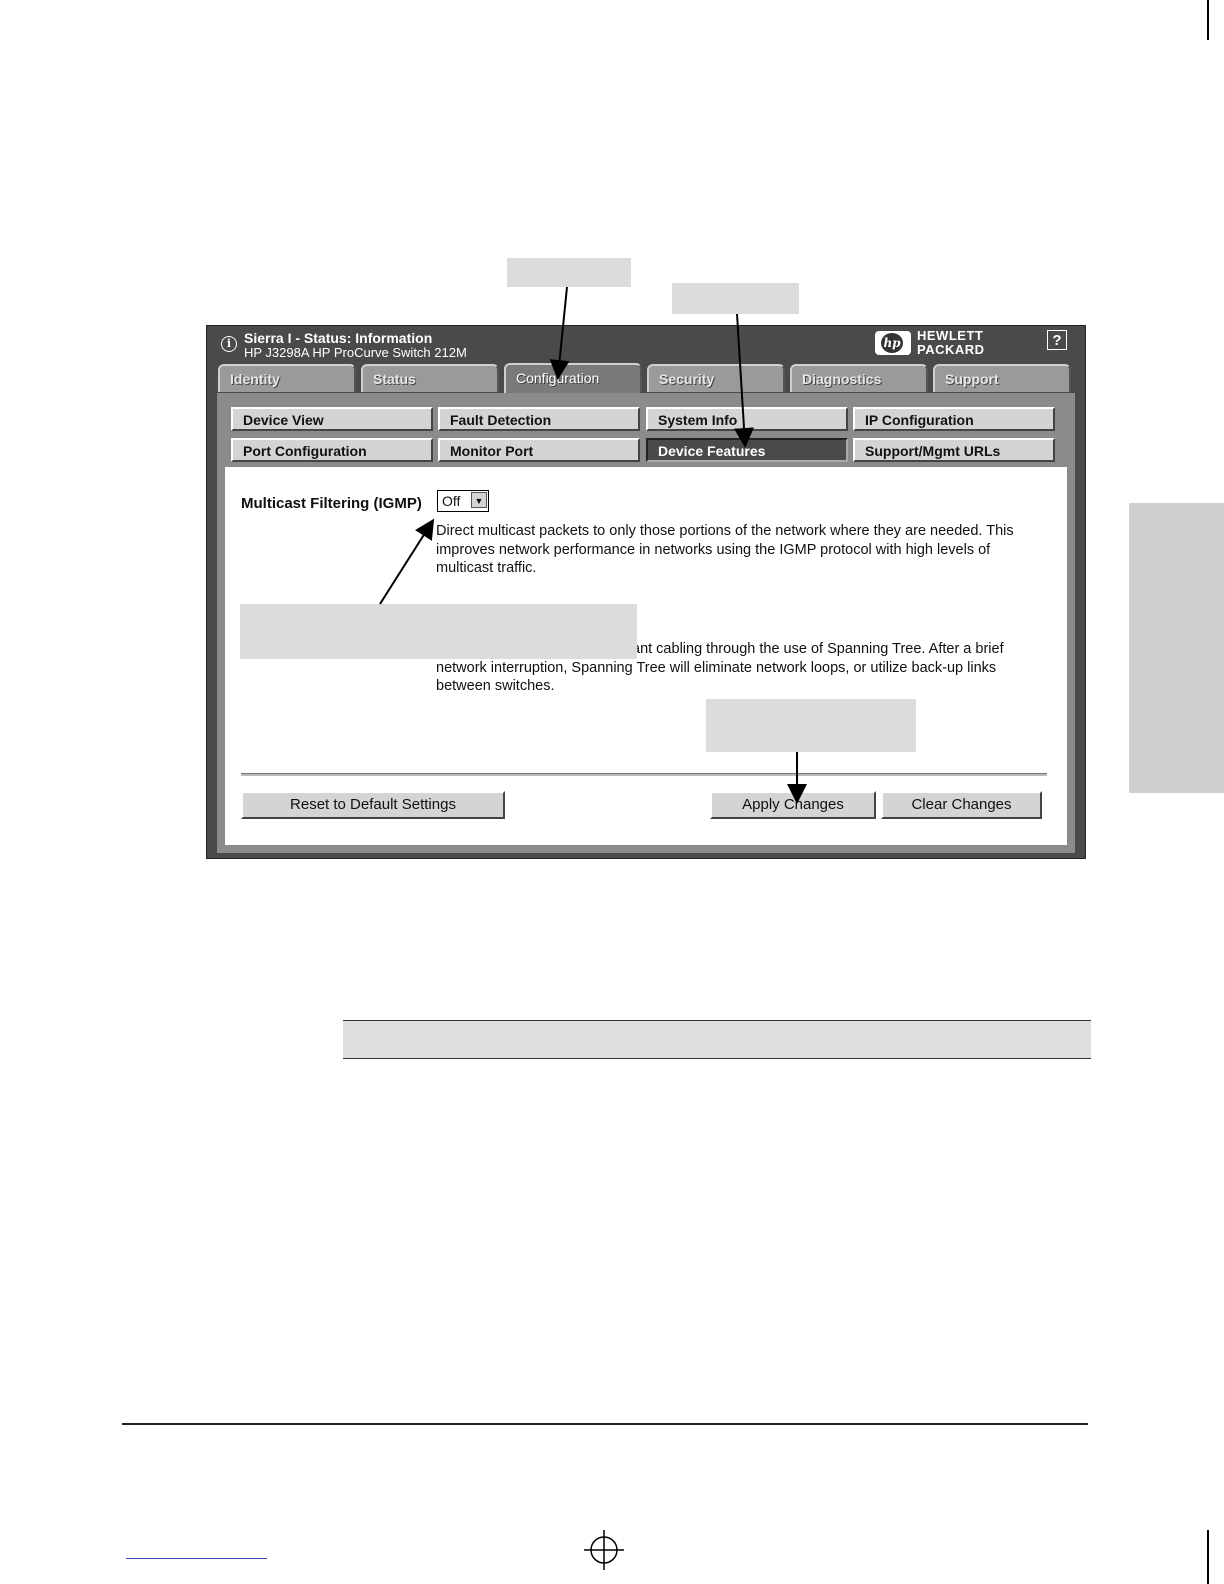 This screenshot has height=1584, width=1224. I want to click on callout-arrows, so click(593, 545).